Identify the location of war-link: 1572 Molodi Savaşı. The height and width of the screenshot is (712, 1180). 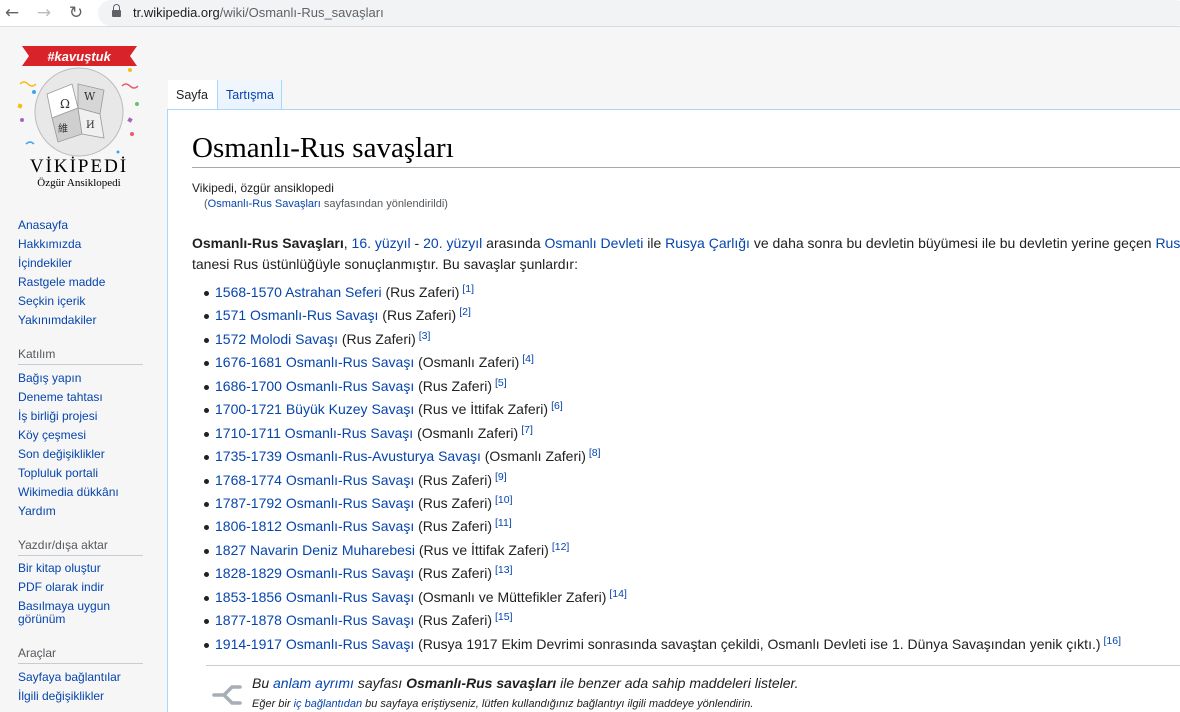
(276, 339).